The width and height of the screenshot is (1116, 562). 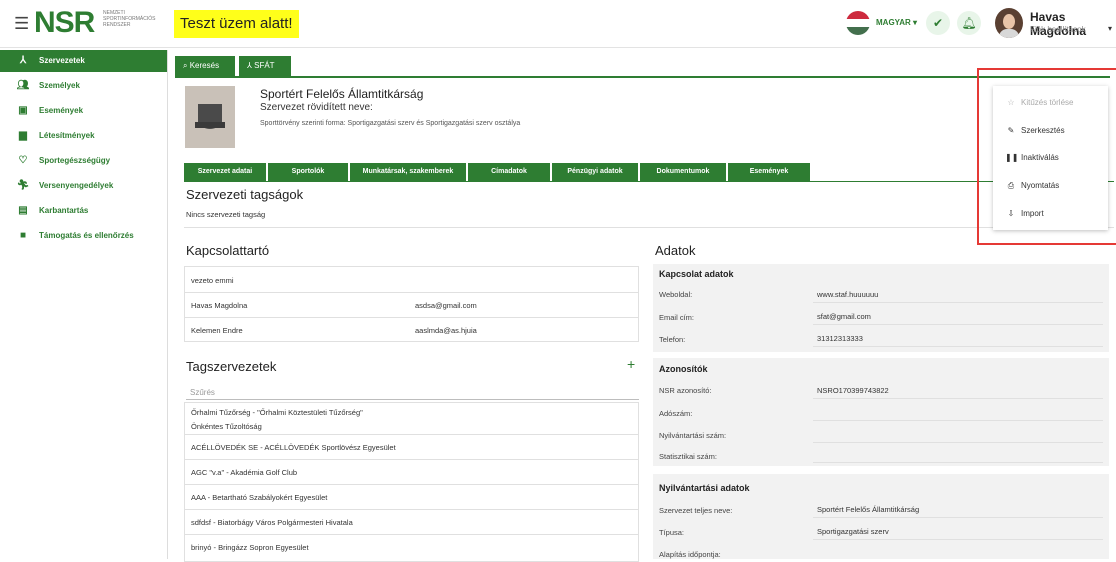 I want to click on contact-data-title: Kapcsolat adatok, so click(x=696, y=274).